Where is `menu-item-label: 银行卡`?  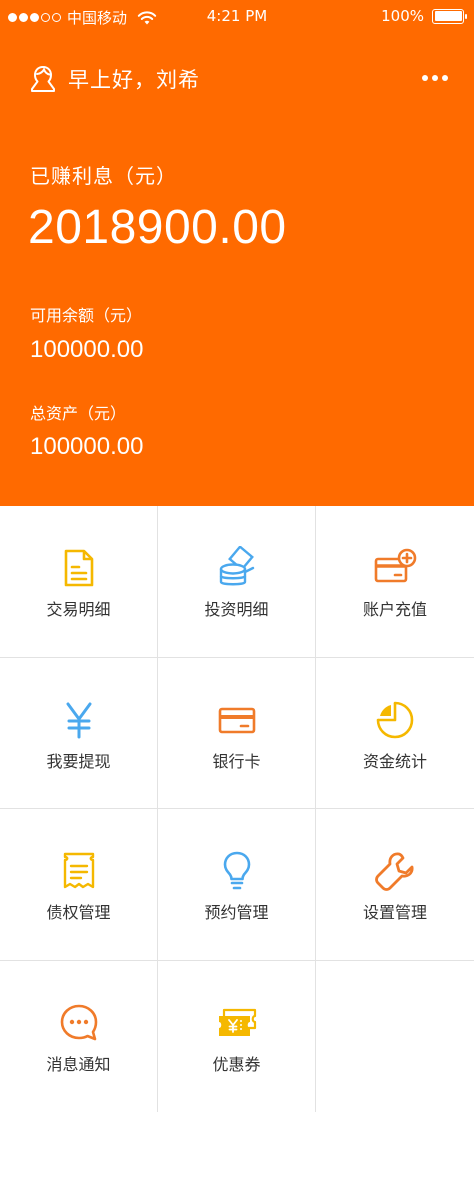 menu-item-label: 银行卡 is located at coordinates (236, 761).